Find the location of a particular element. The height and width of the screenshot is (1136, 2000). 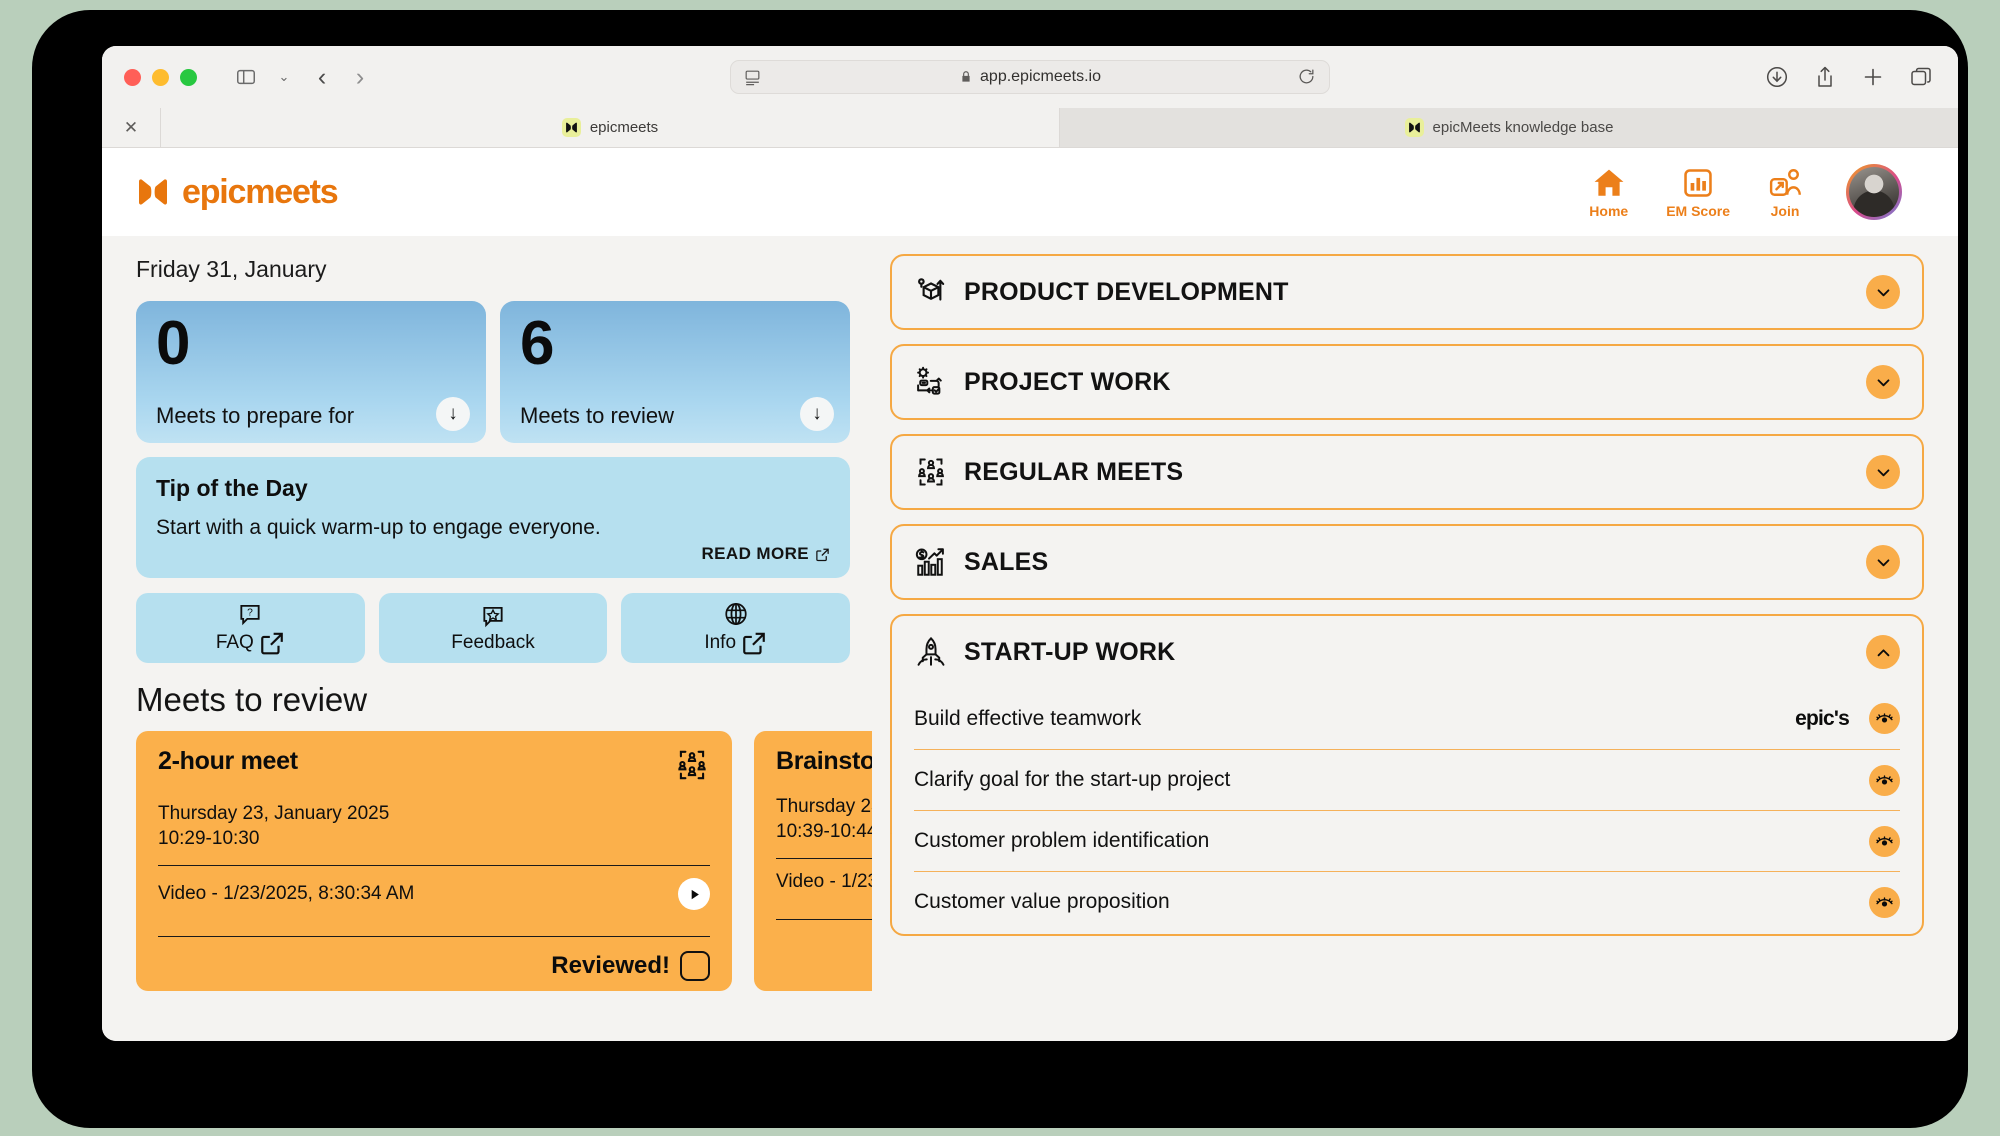

list-item-label: Customer value proposition is located at coordinates (1042, 901).